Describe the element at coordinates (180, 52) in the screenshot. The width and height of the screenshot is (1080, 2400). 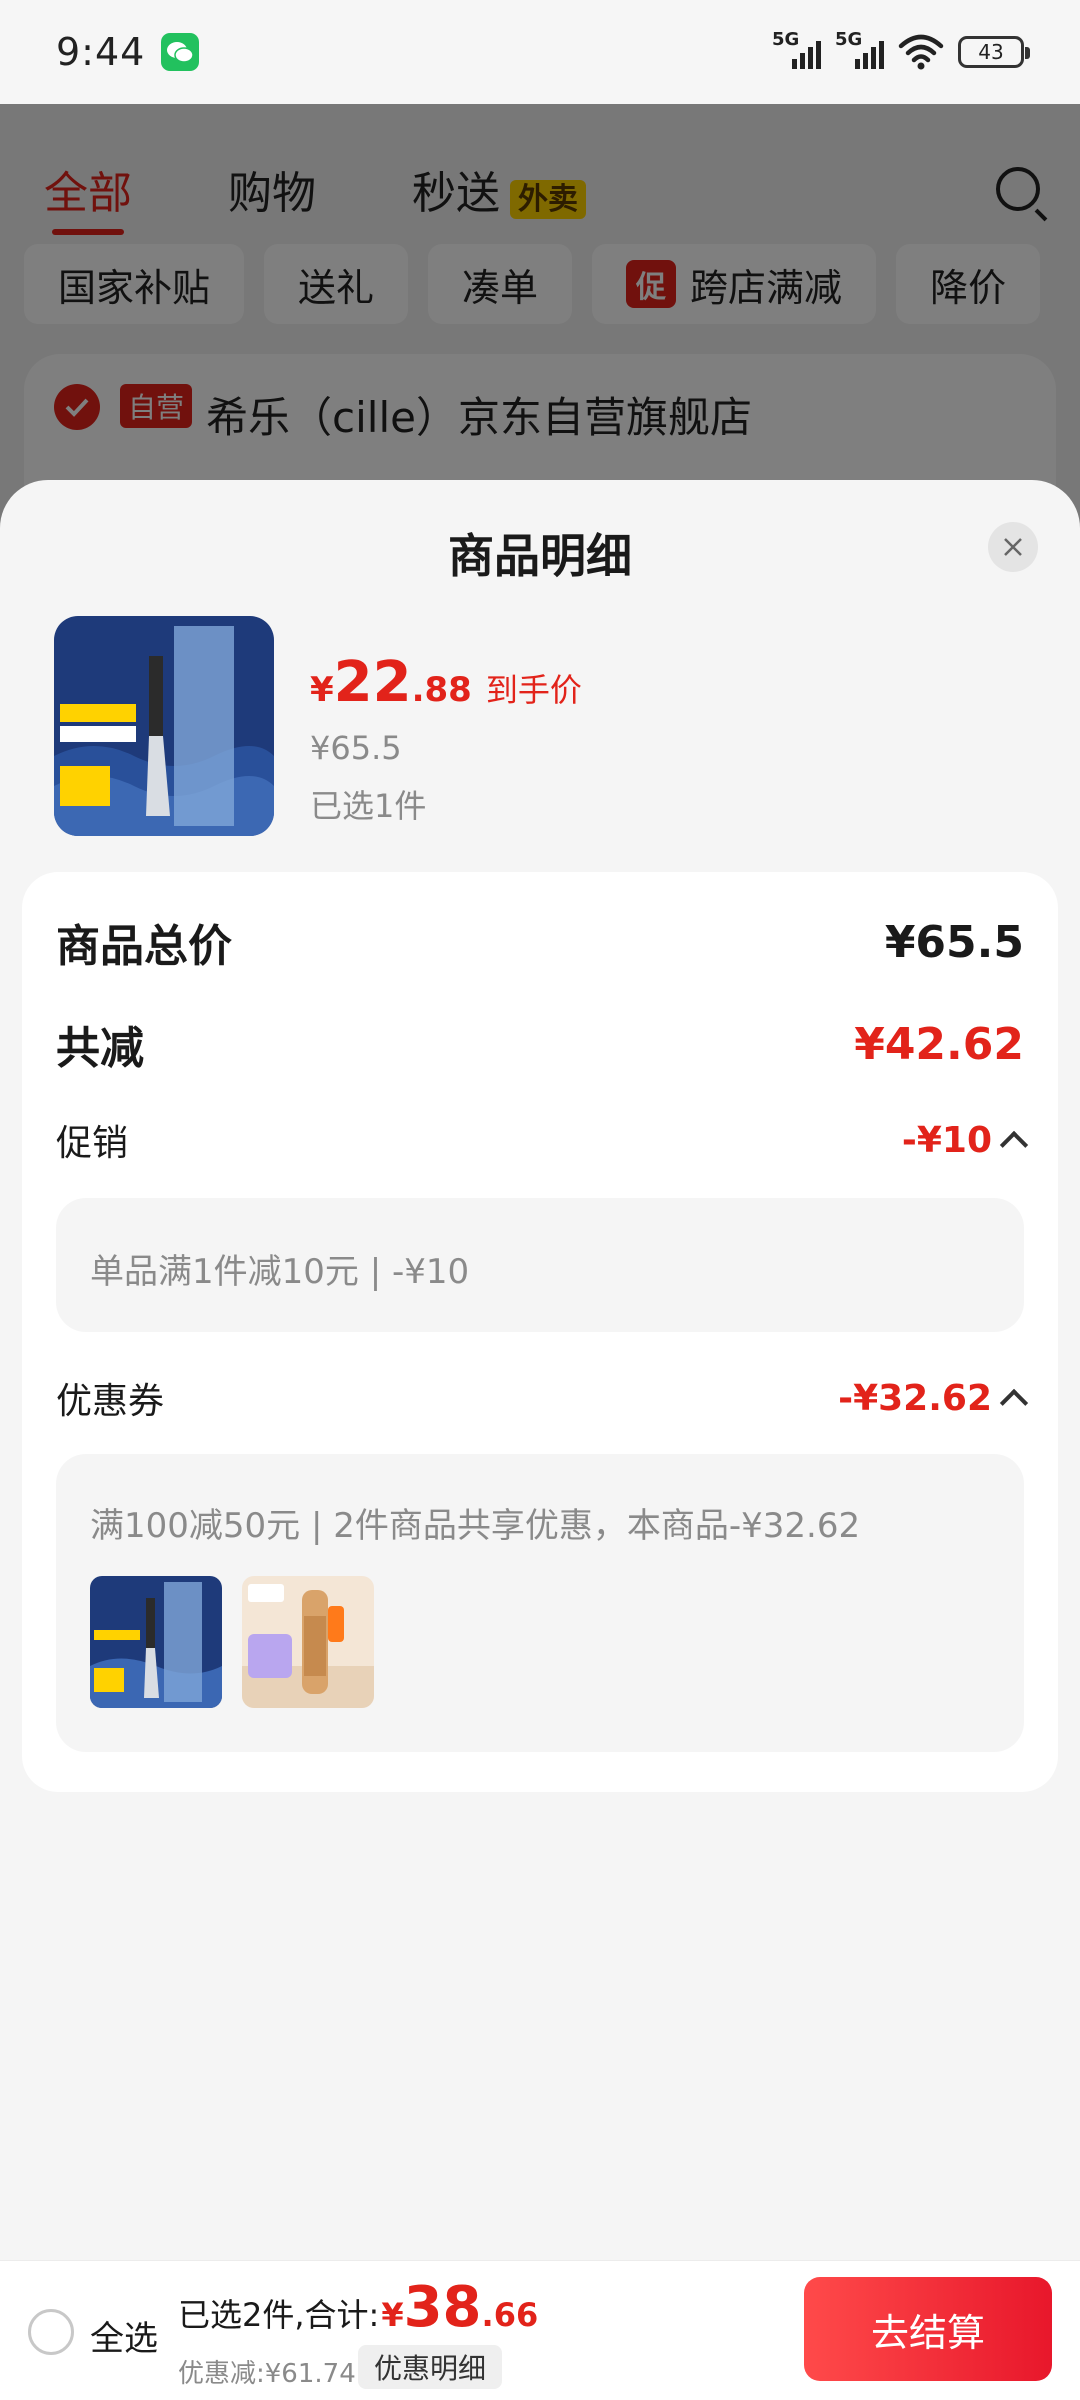
I see `wechat-notification-icon` at that location.